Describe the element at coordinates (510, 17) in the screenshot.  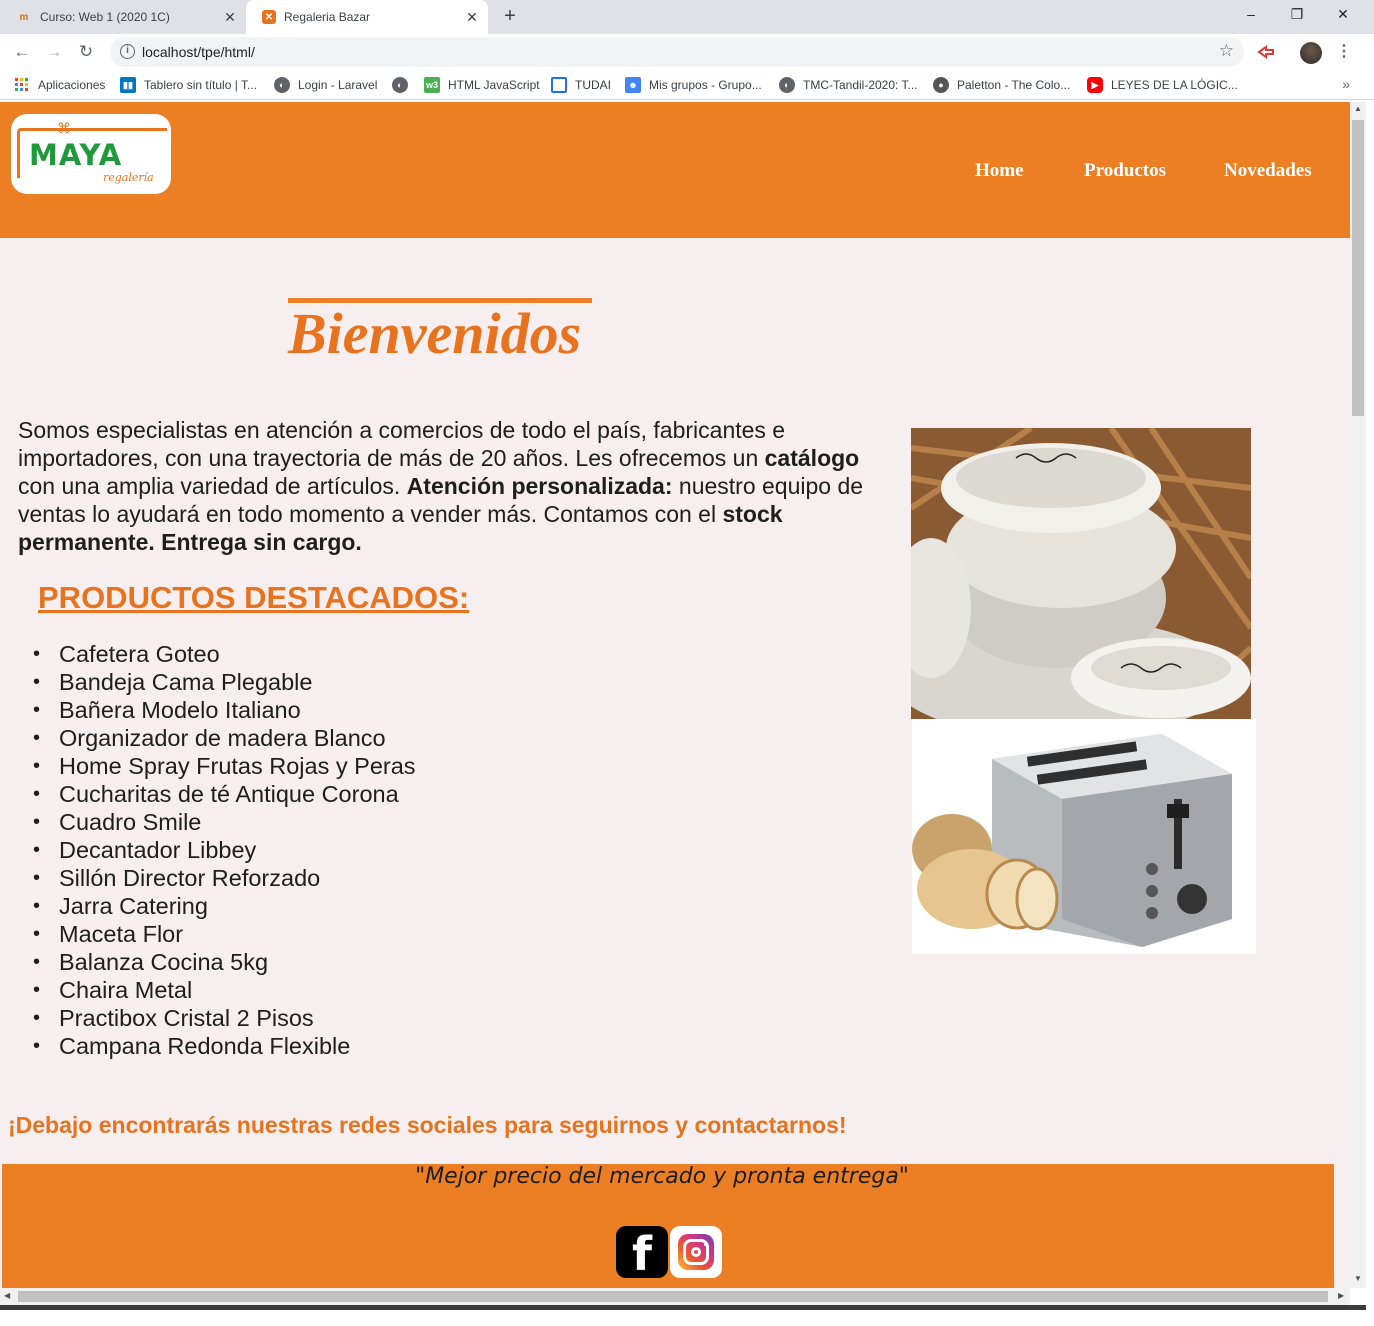
I see `new-tab-button: +` at that location.